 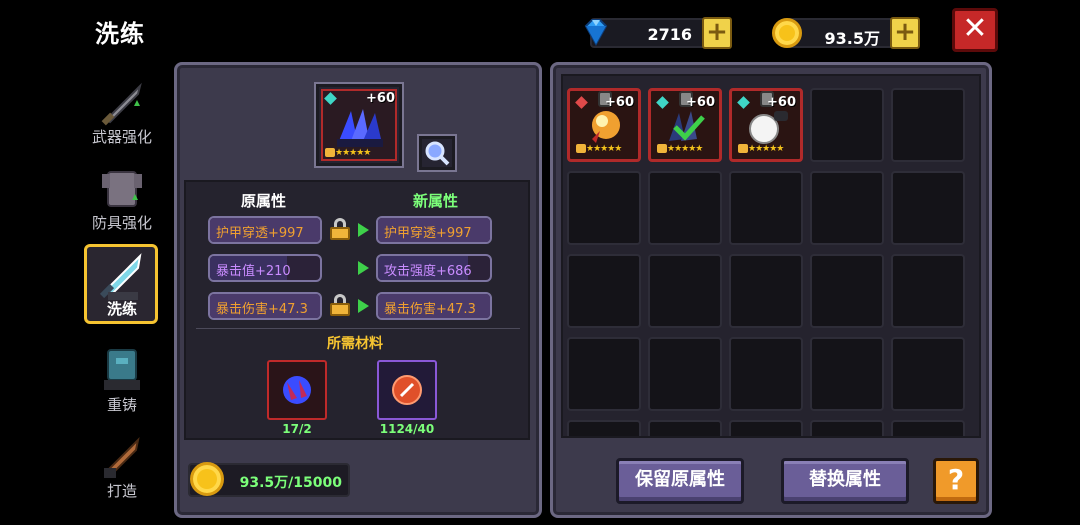 What do you see at coordinates (852, 38) in the screenshot?
I see `coin-amount: 93.5万` at bounding box center [852, 38].